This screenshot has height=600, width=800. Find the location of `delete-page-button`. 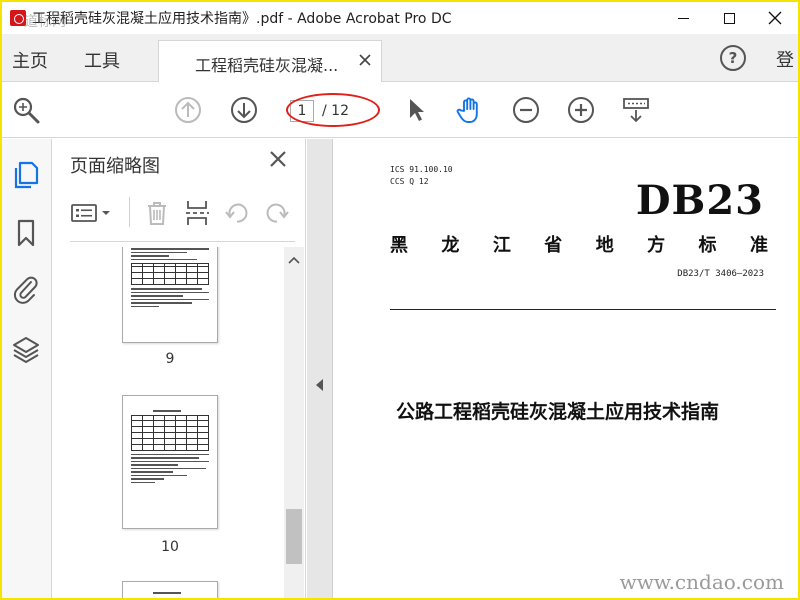

delete-page-button is located at coordinates (157, 213).